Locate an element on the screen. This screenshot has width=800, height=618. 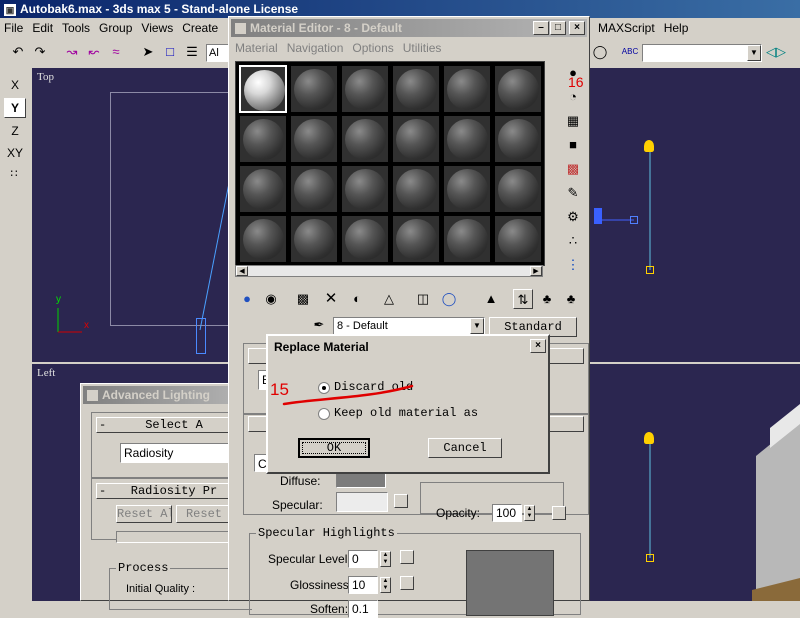
angle-snap-icon: ◯ is located at coordinates (600, 52).